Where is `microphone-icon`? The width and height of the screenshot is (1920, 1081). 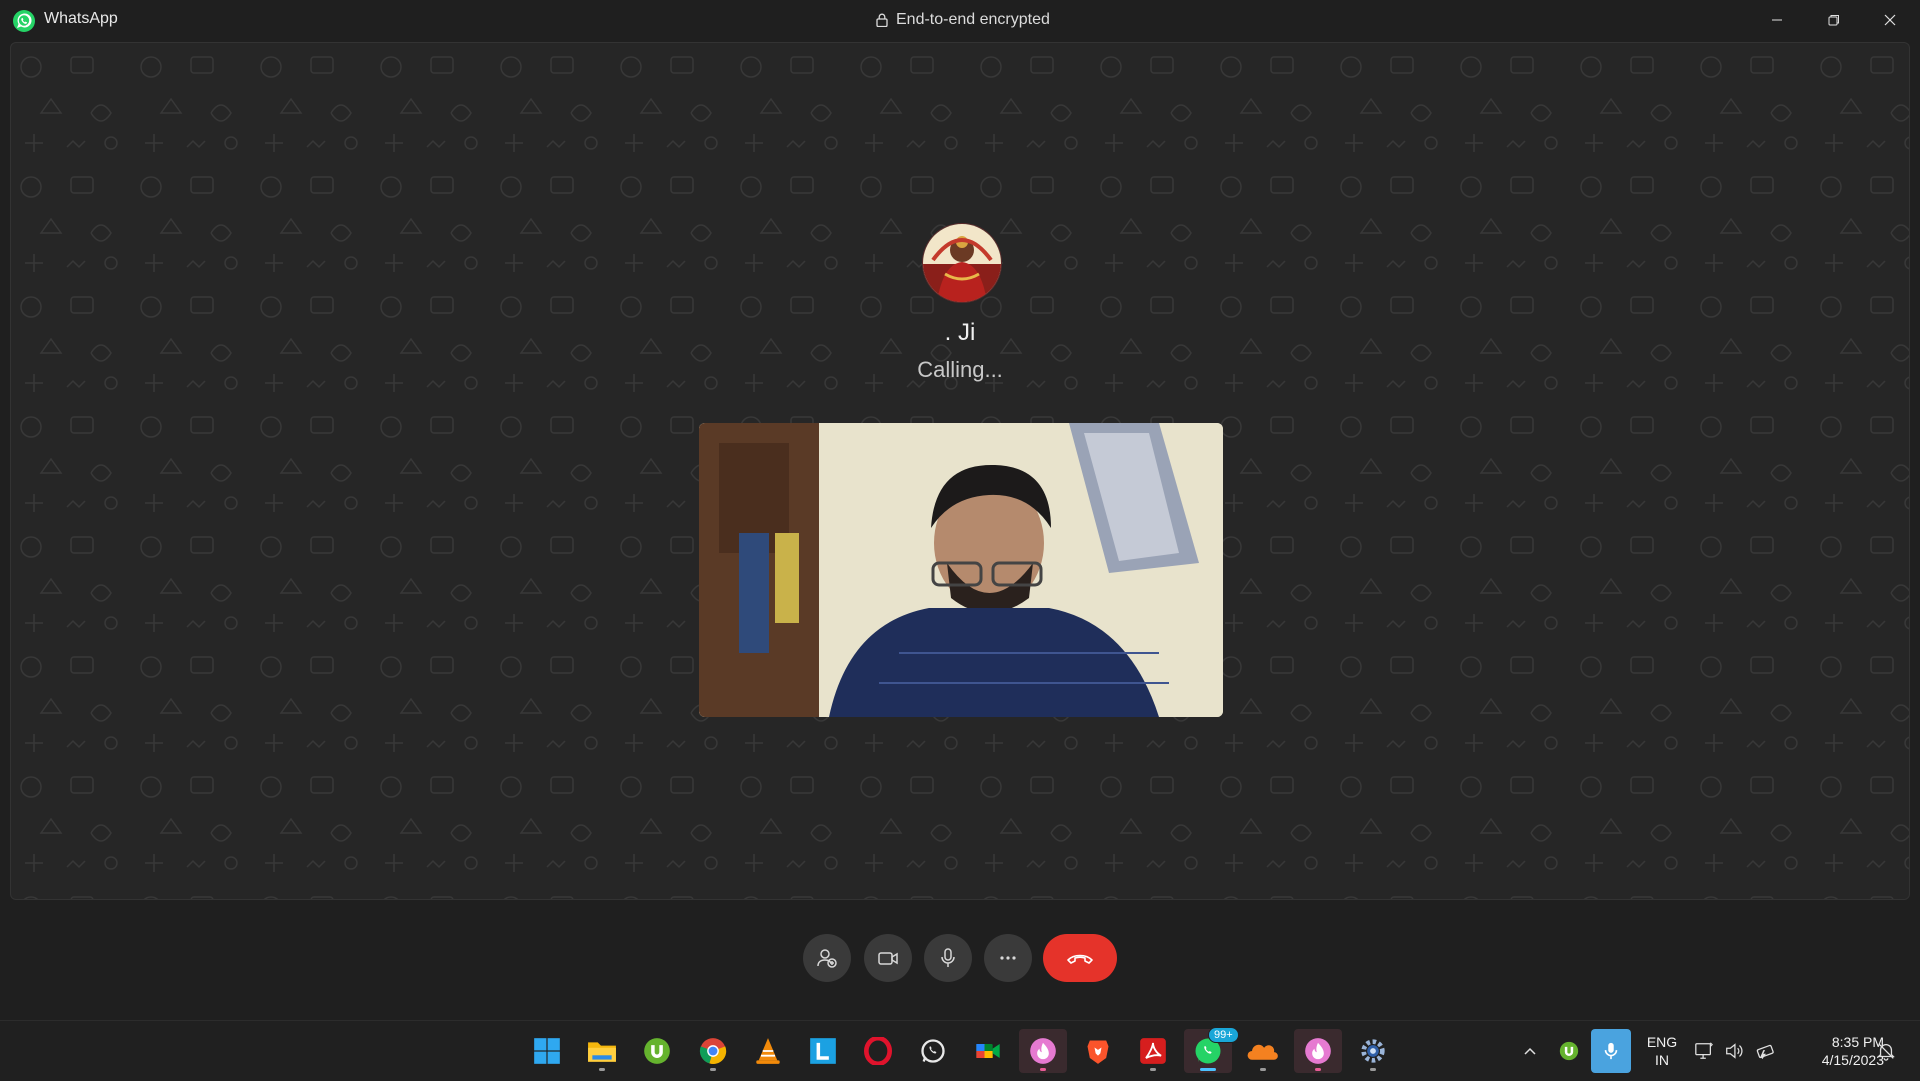
microphone-icon is located at coordinates (948, 957).